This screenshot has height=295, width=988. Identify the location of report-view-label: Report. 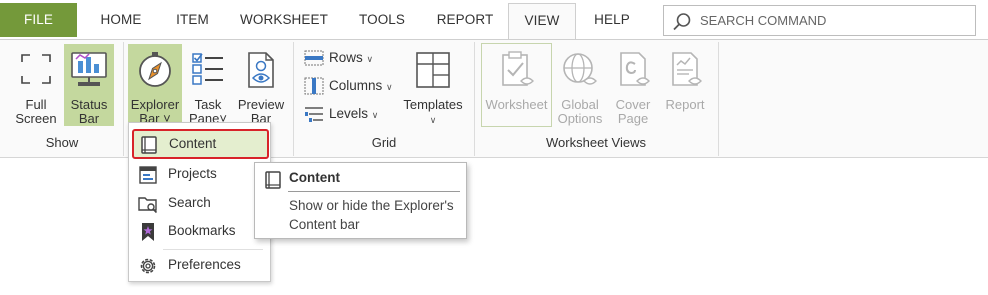
(685, 104).